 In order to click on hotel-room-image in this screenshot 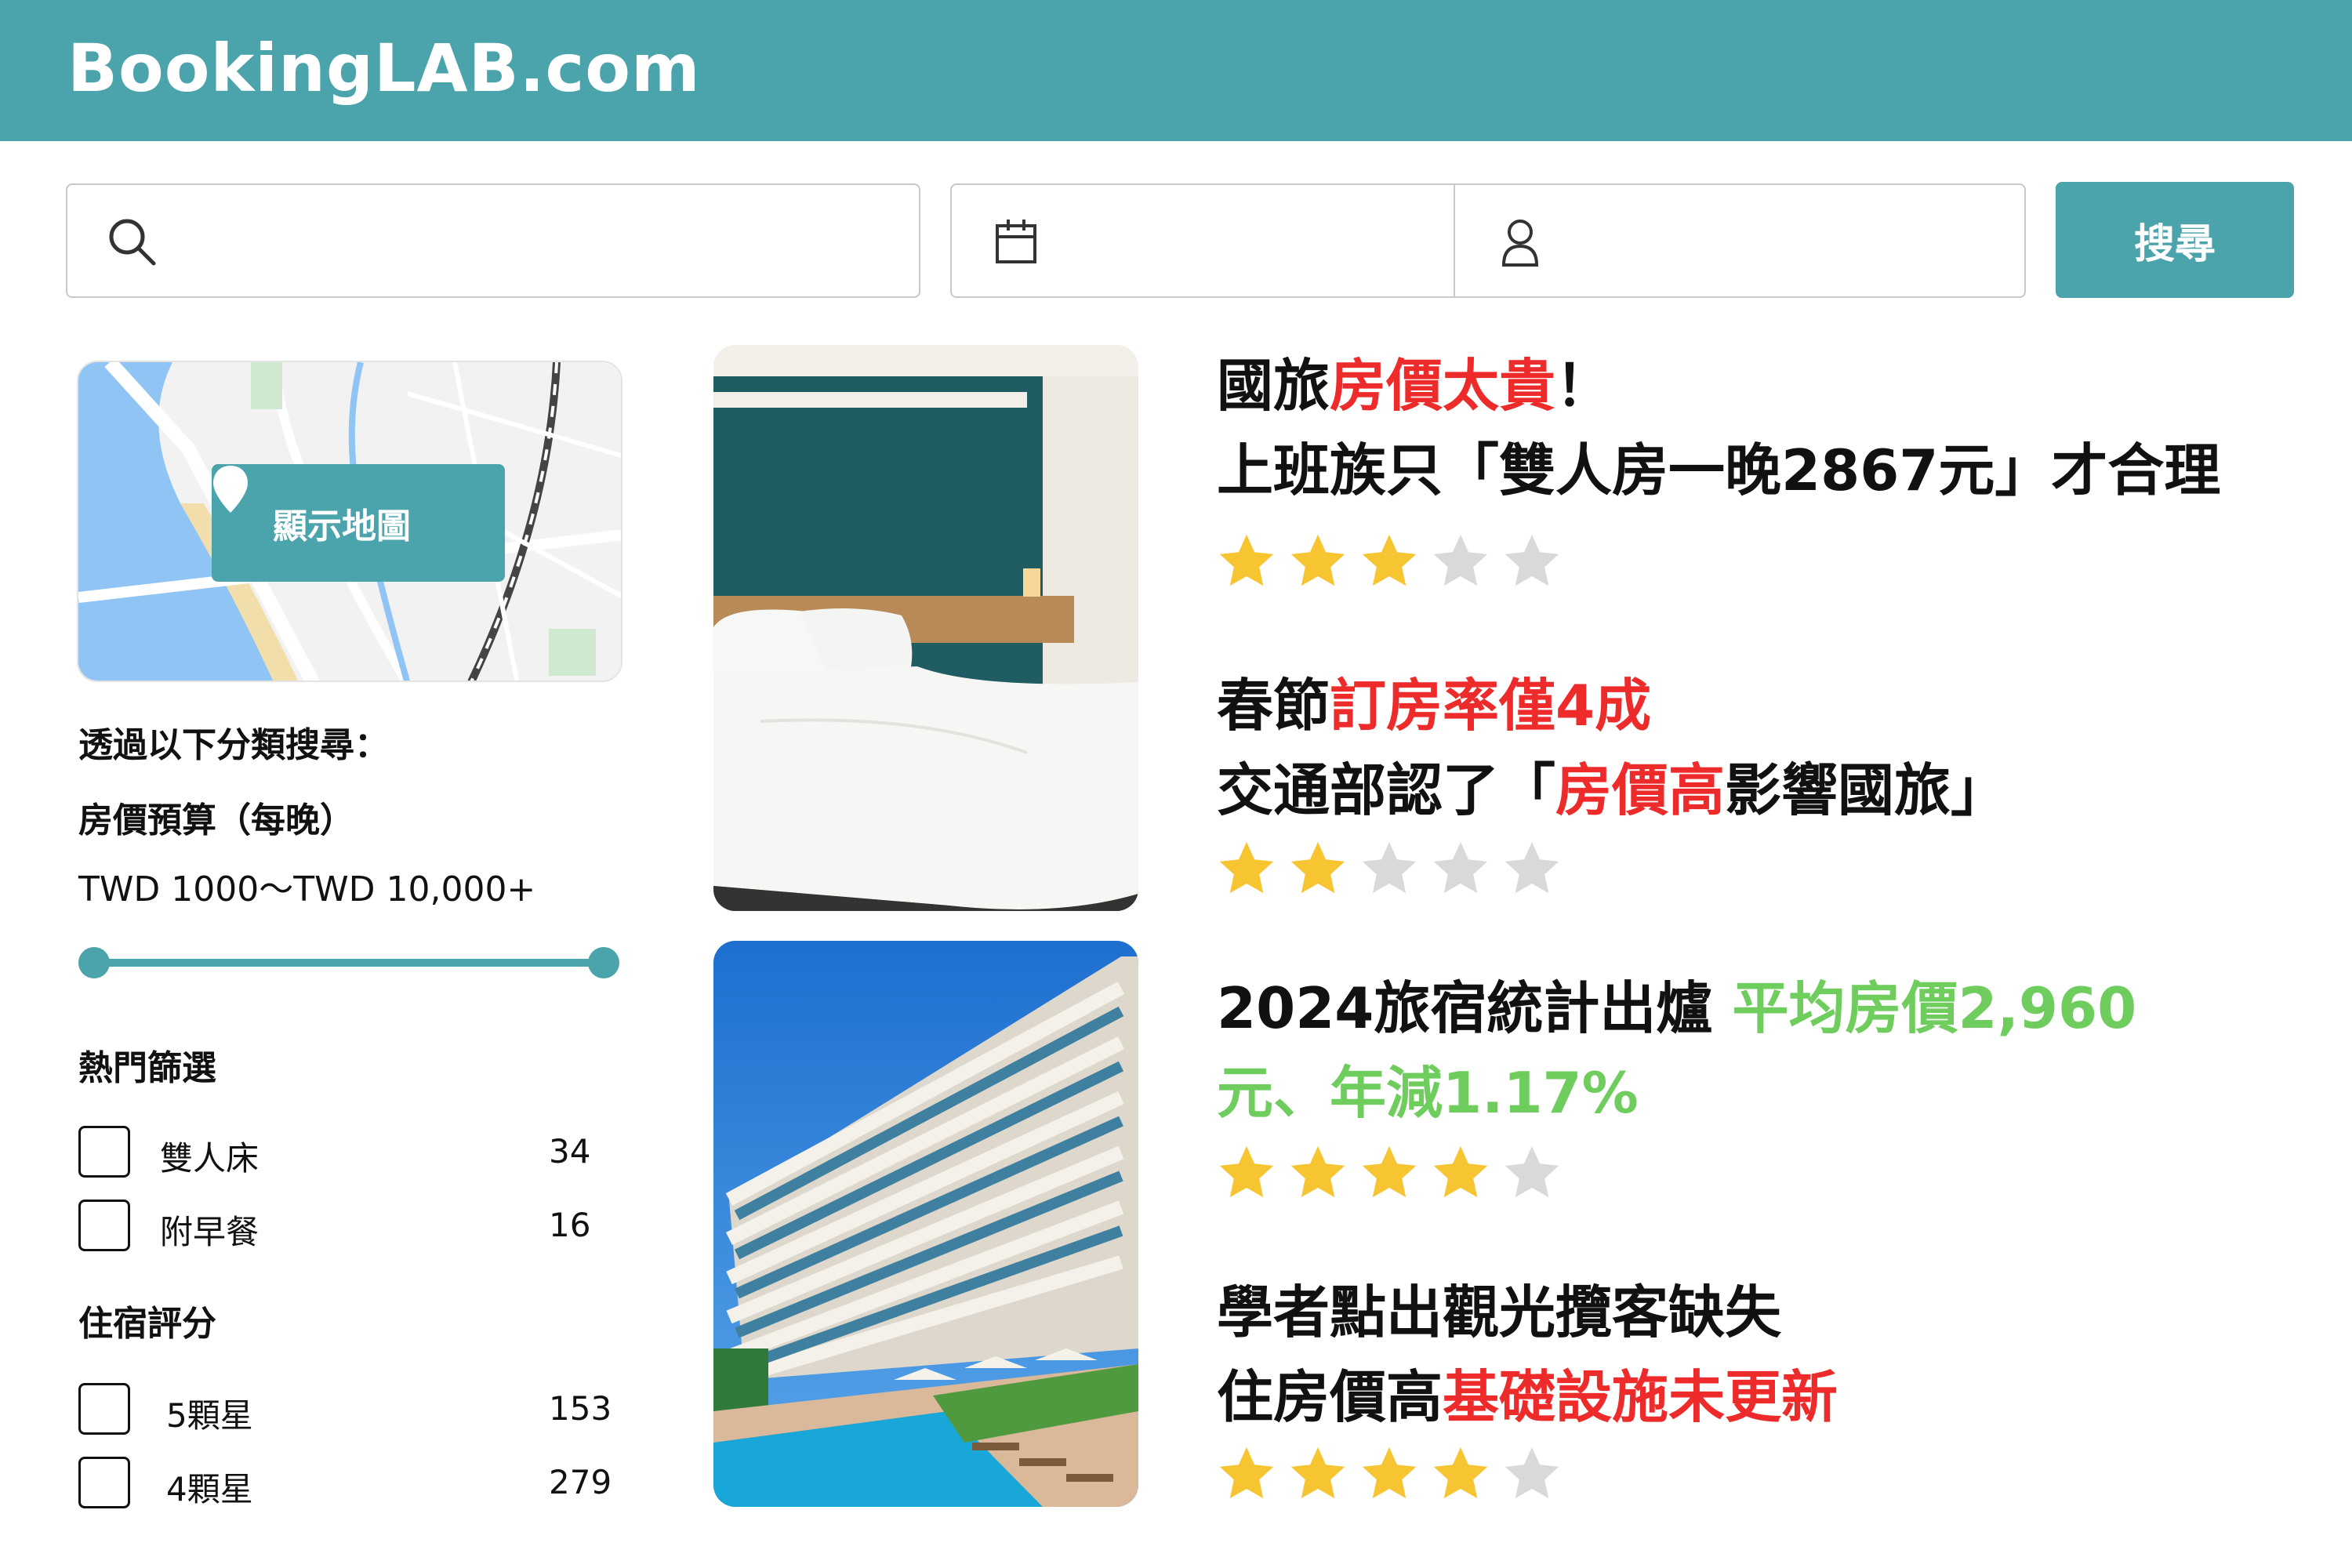, I will do `click(926, 628)`.